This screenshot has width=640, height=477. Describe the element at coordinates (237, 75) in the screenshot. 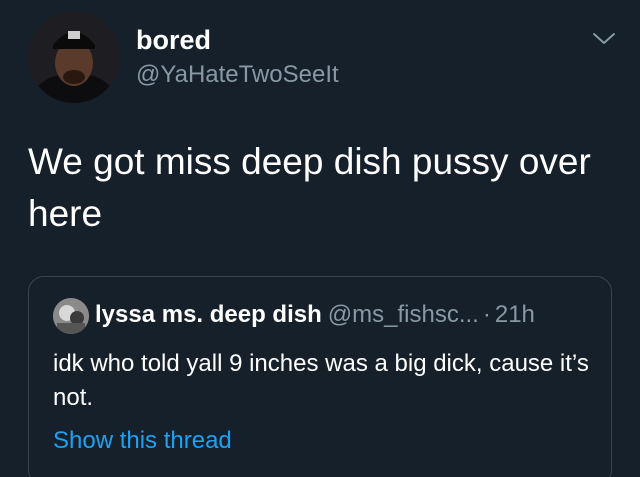

I see `author-handle: @YaHateTwoSeeIt` at that location.